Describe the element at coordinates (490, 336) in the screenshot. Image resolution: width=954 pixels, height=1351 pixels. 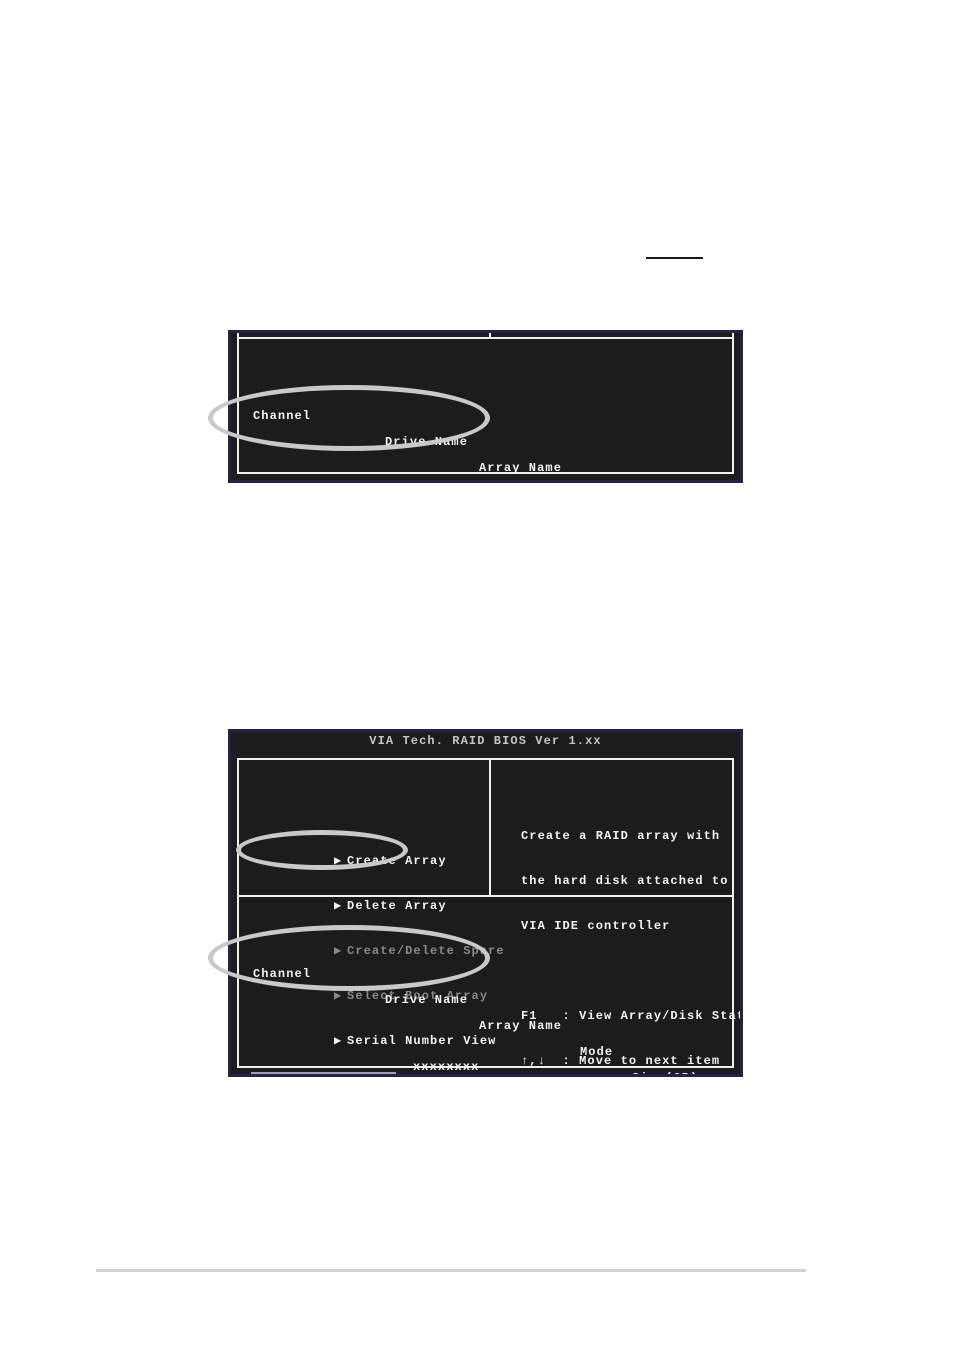
I see `screen-one-pane-divider` at that location.